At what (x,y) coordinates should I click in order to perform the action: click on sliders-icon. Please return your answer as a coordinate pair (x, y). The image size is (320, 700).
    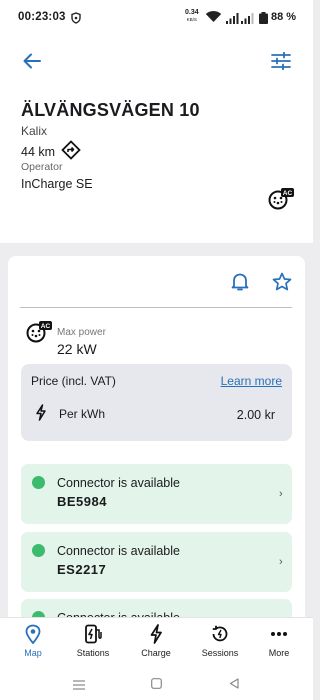
    Looking at the image, I should click on (281, 63).